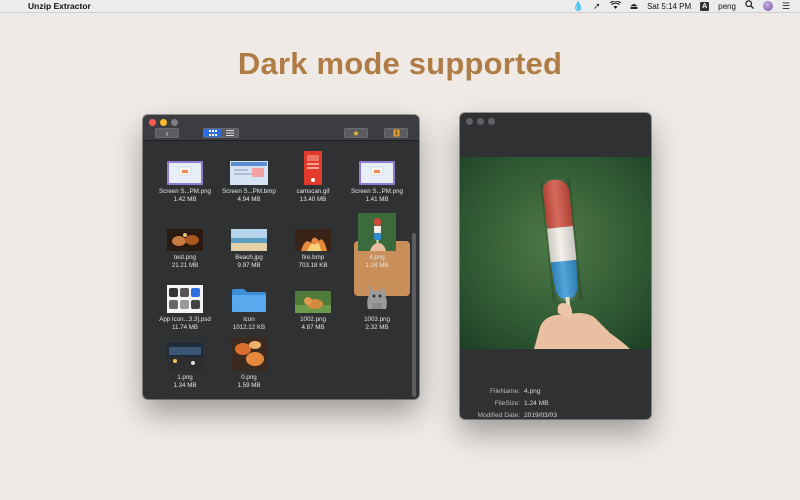 This screenshot has width=800, height=500. What do you see at coordinates (59, 6) in the screenshot?
I see `app-menu-name: Unzip Extractor` at bounding box center [59, 6].